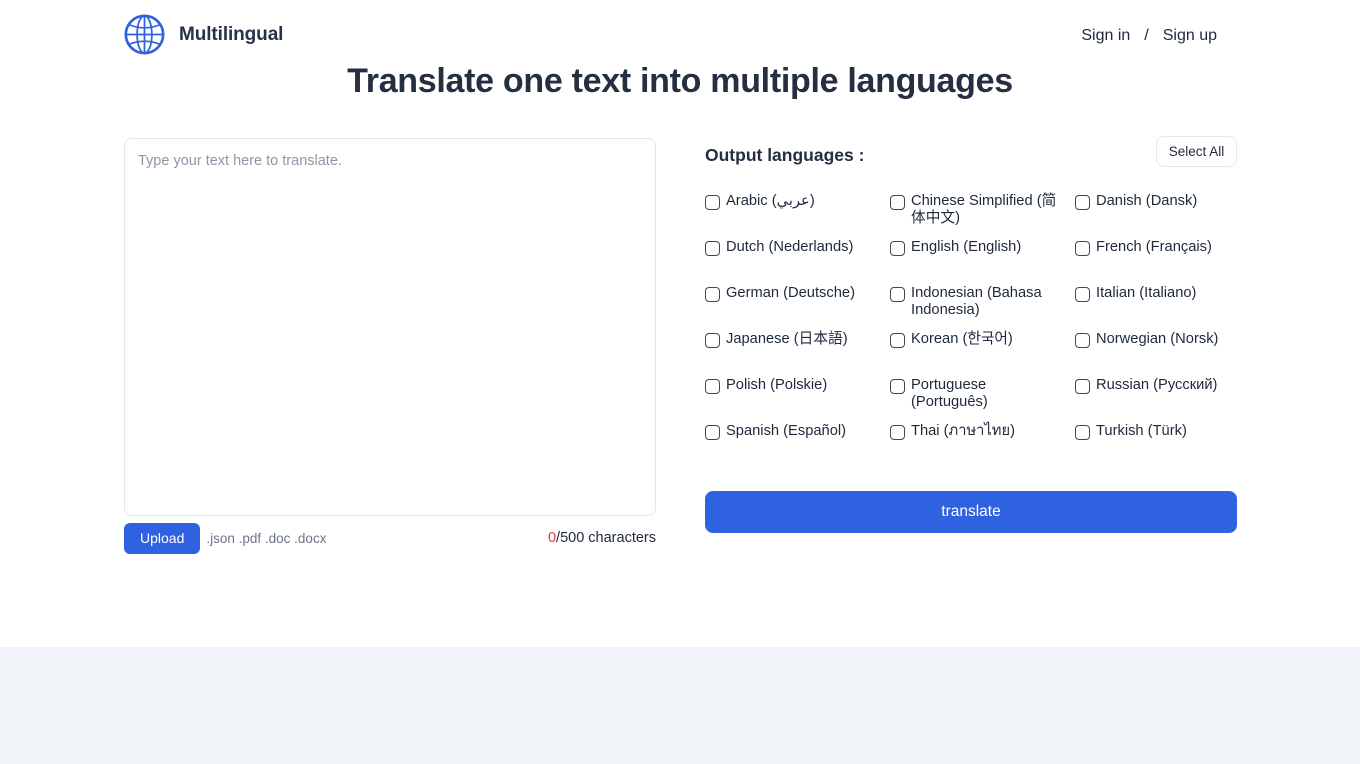 The width and height of the screenshot is (1360, 764). What do you see at coordinates (1156, 262) in the screenshot?
I see `language-option: French (Français)` at bounding box center [1156, 262].